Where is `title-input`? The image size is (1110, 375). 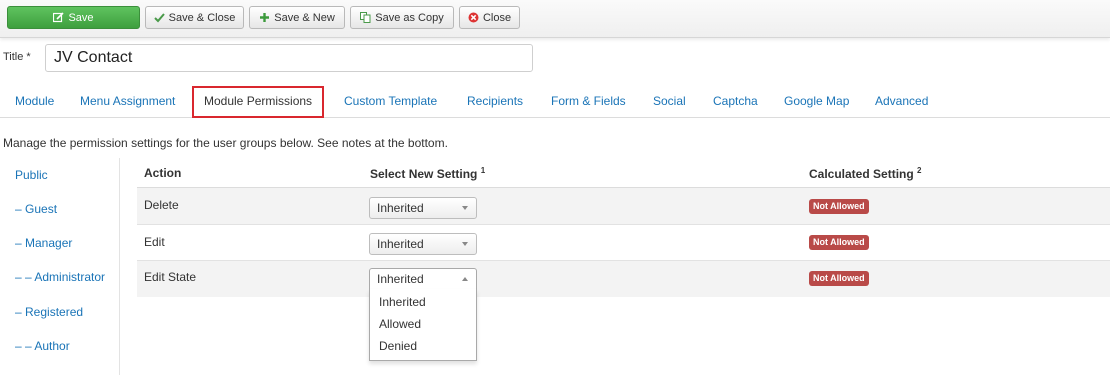 title-input is located at coordinates (289, 58).